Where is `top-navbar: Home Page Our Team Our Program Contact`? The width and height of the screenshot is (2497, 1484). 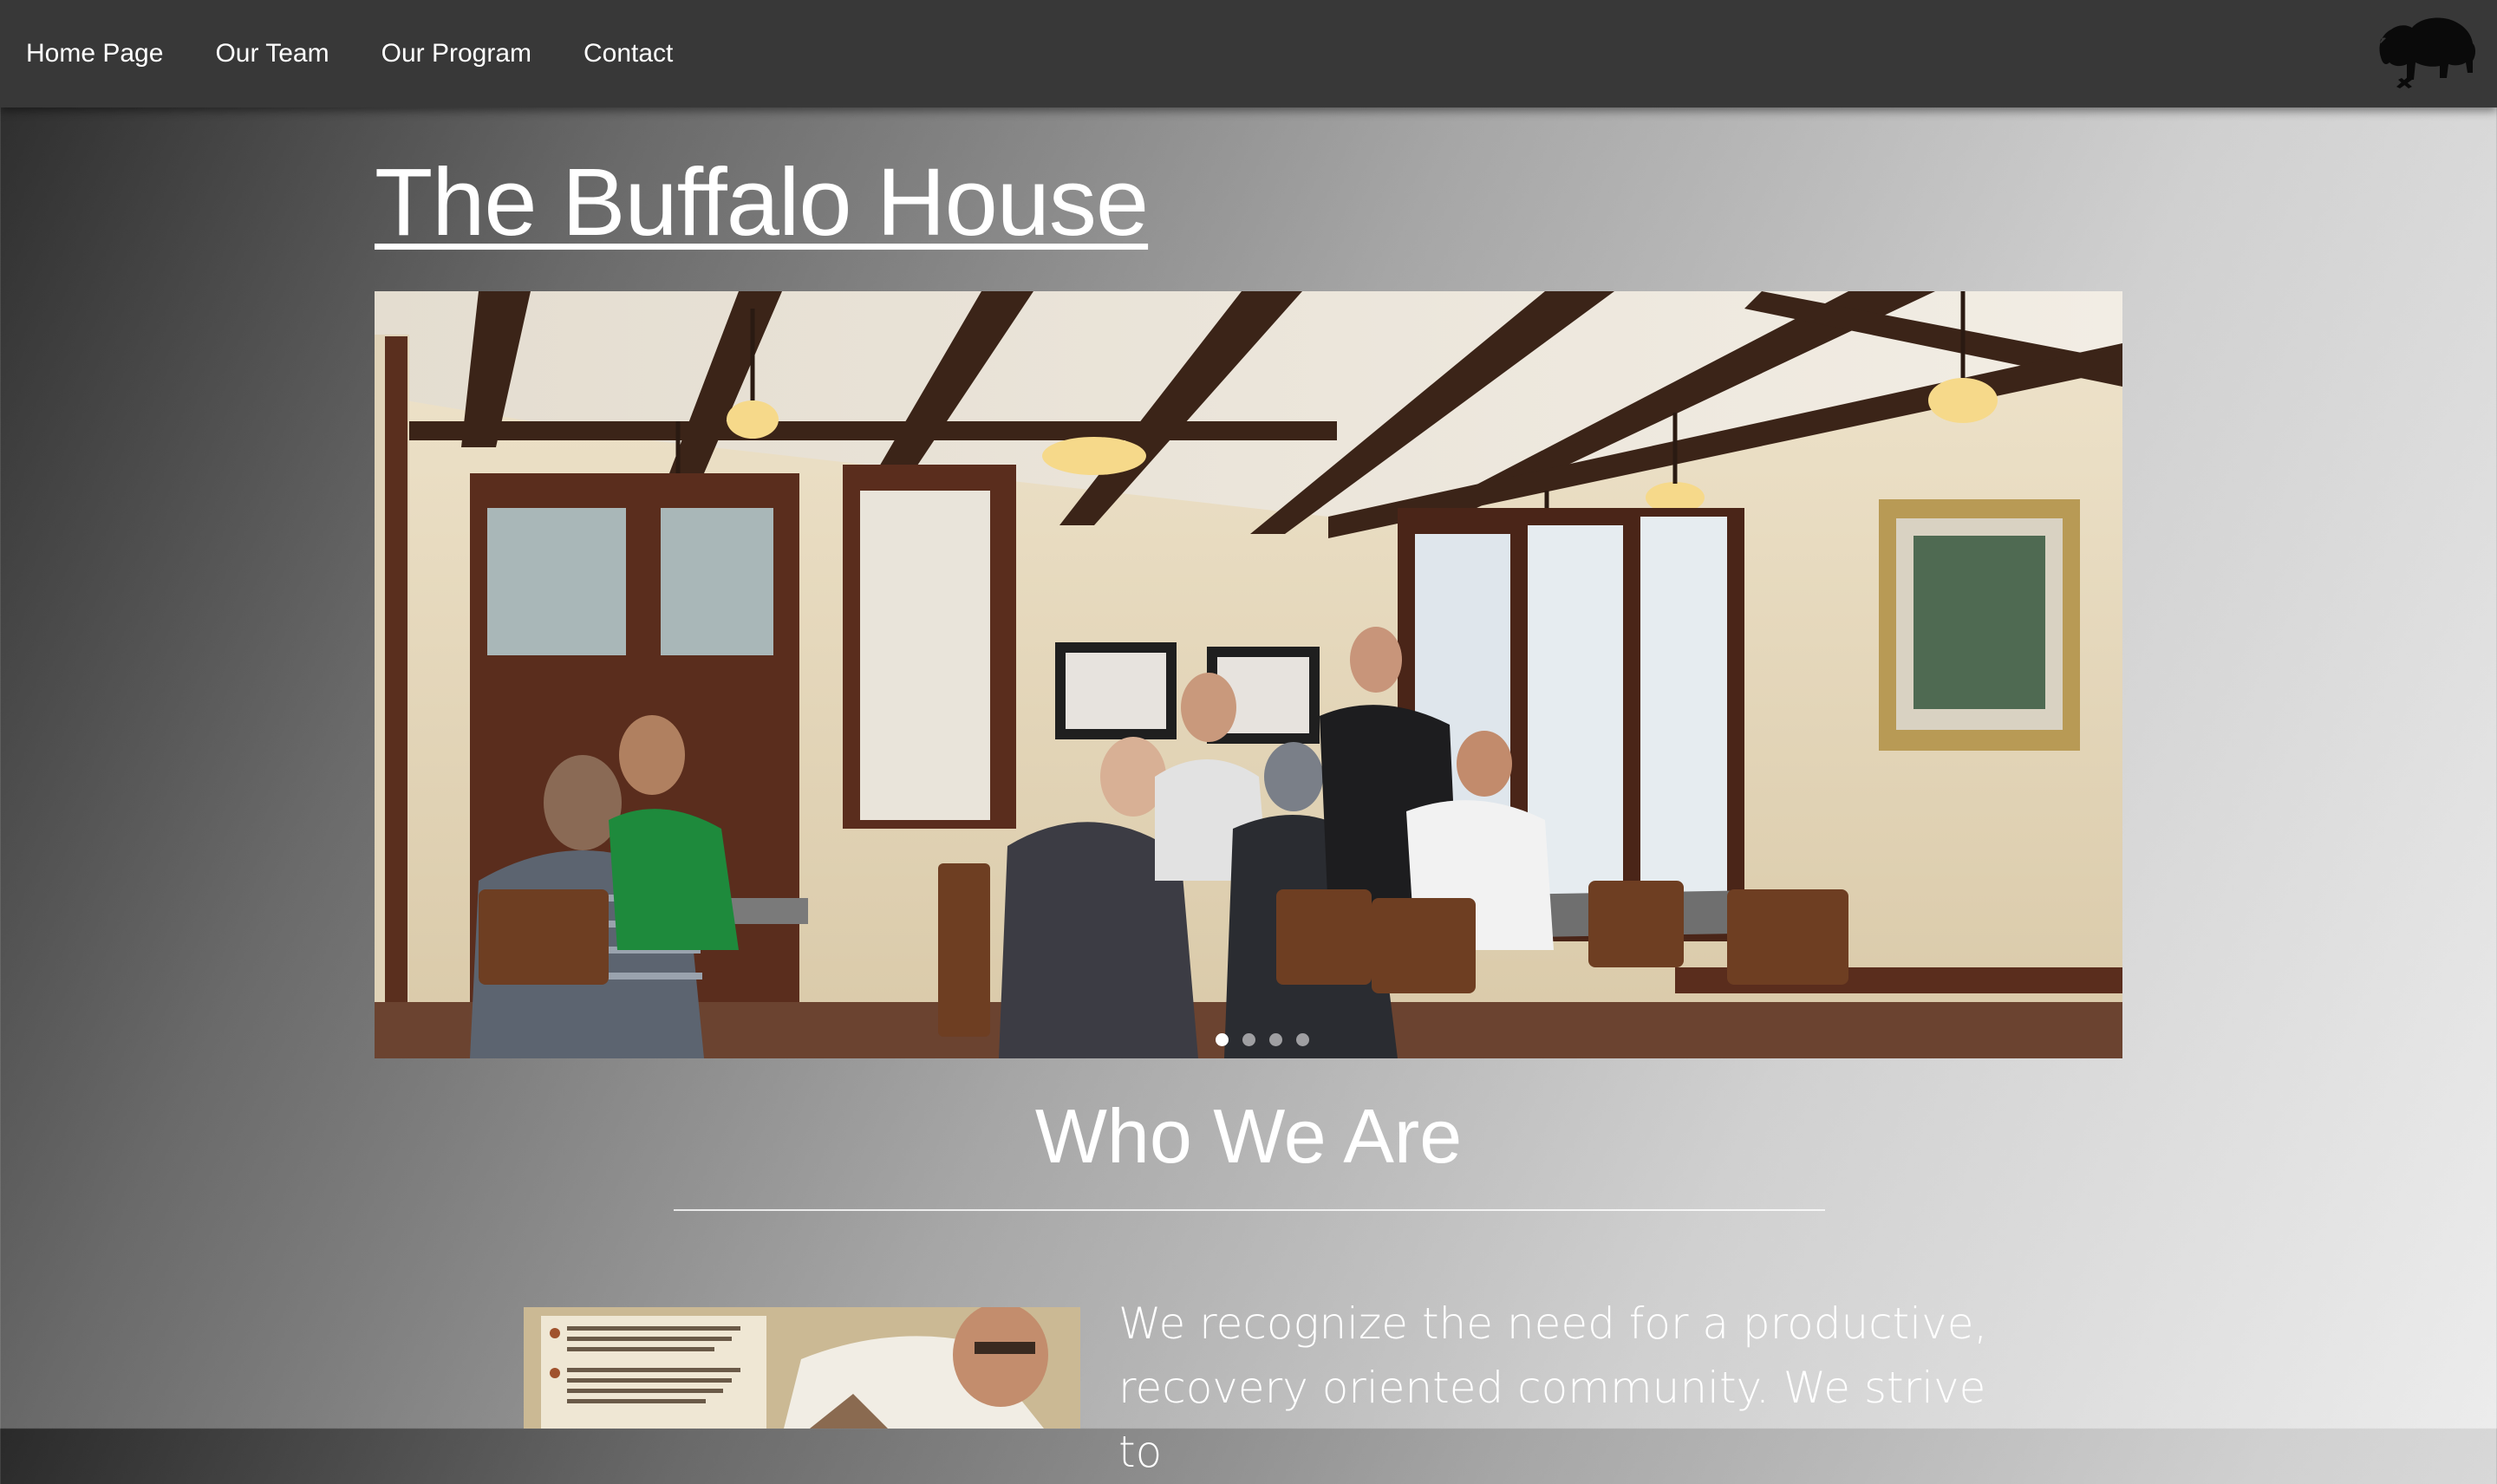
top-navbar: Home Page Our Team Our Program Contact is located at coordinates (1248, 53).